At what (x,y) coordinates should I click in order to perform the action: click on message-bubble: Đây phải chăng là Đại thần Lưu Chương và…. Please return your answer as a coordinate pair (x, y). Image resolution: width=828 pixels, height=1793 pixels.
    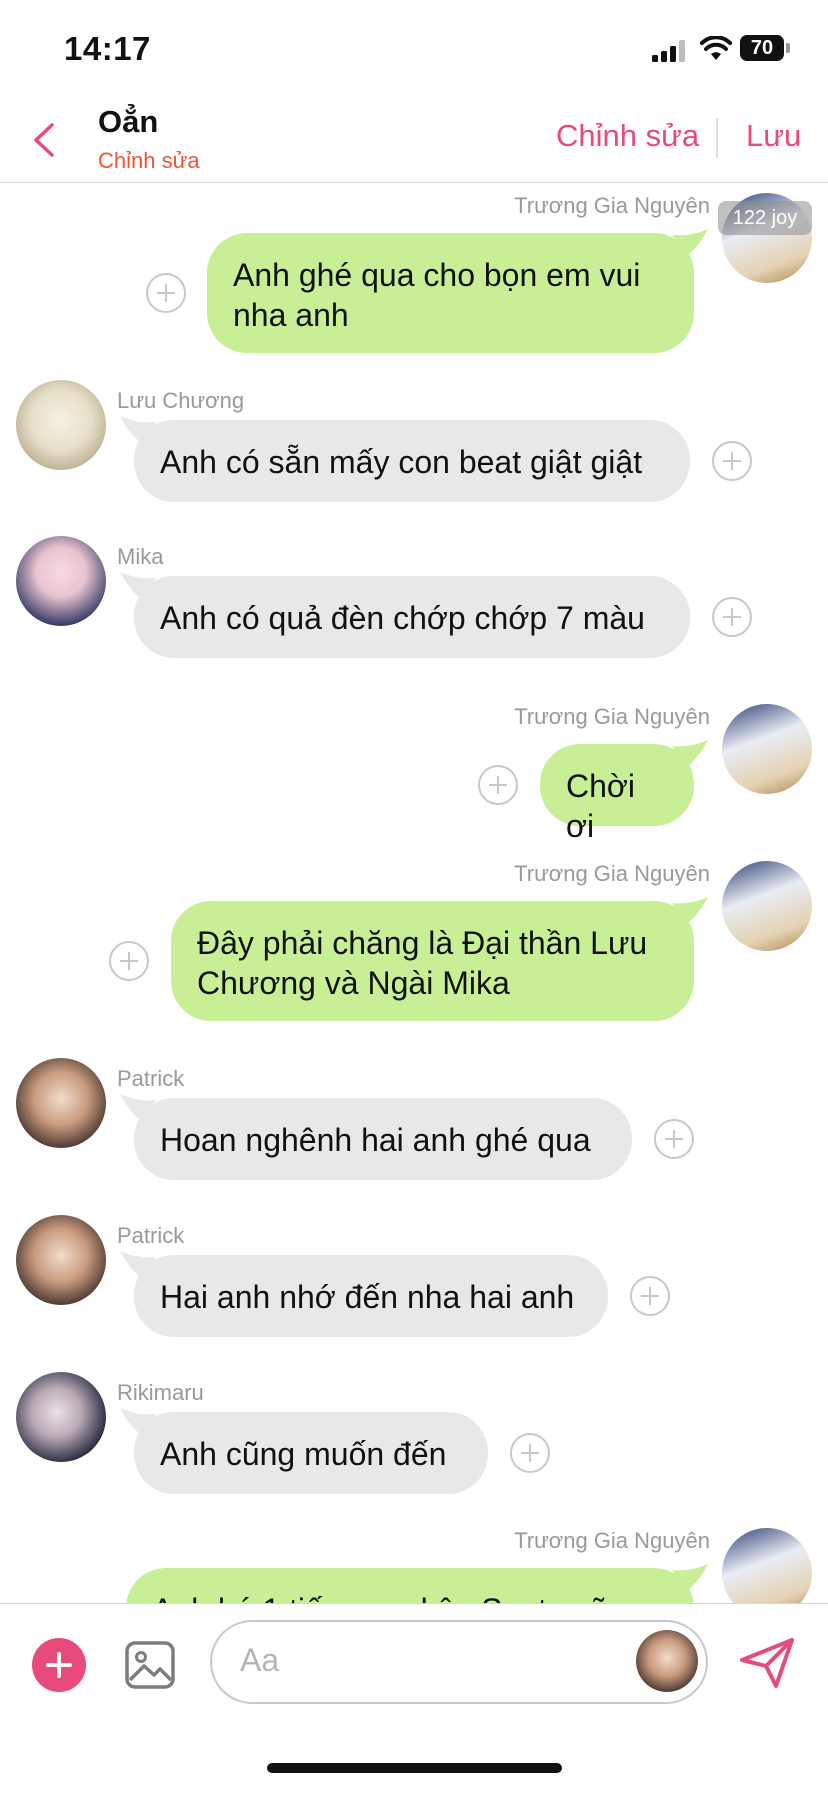
    Looking at the image, I should click on (432, 961).